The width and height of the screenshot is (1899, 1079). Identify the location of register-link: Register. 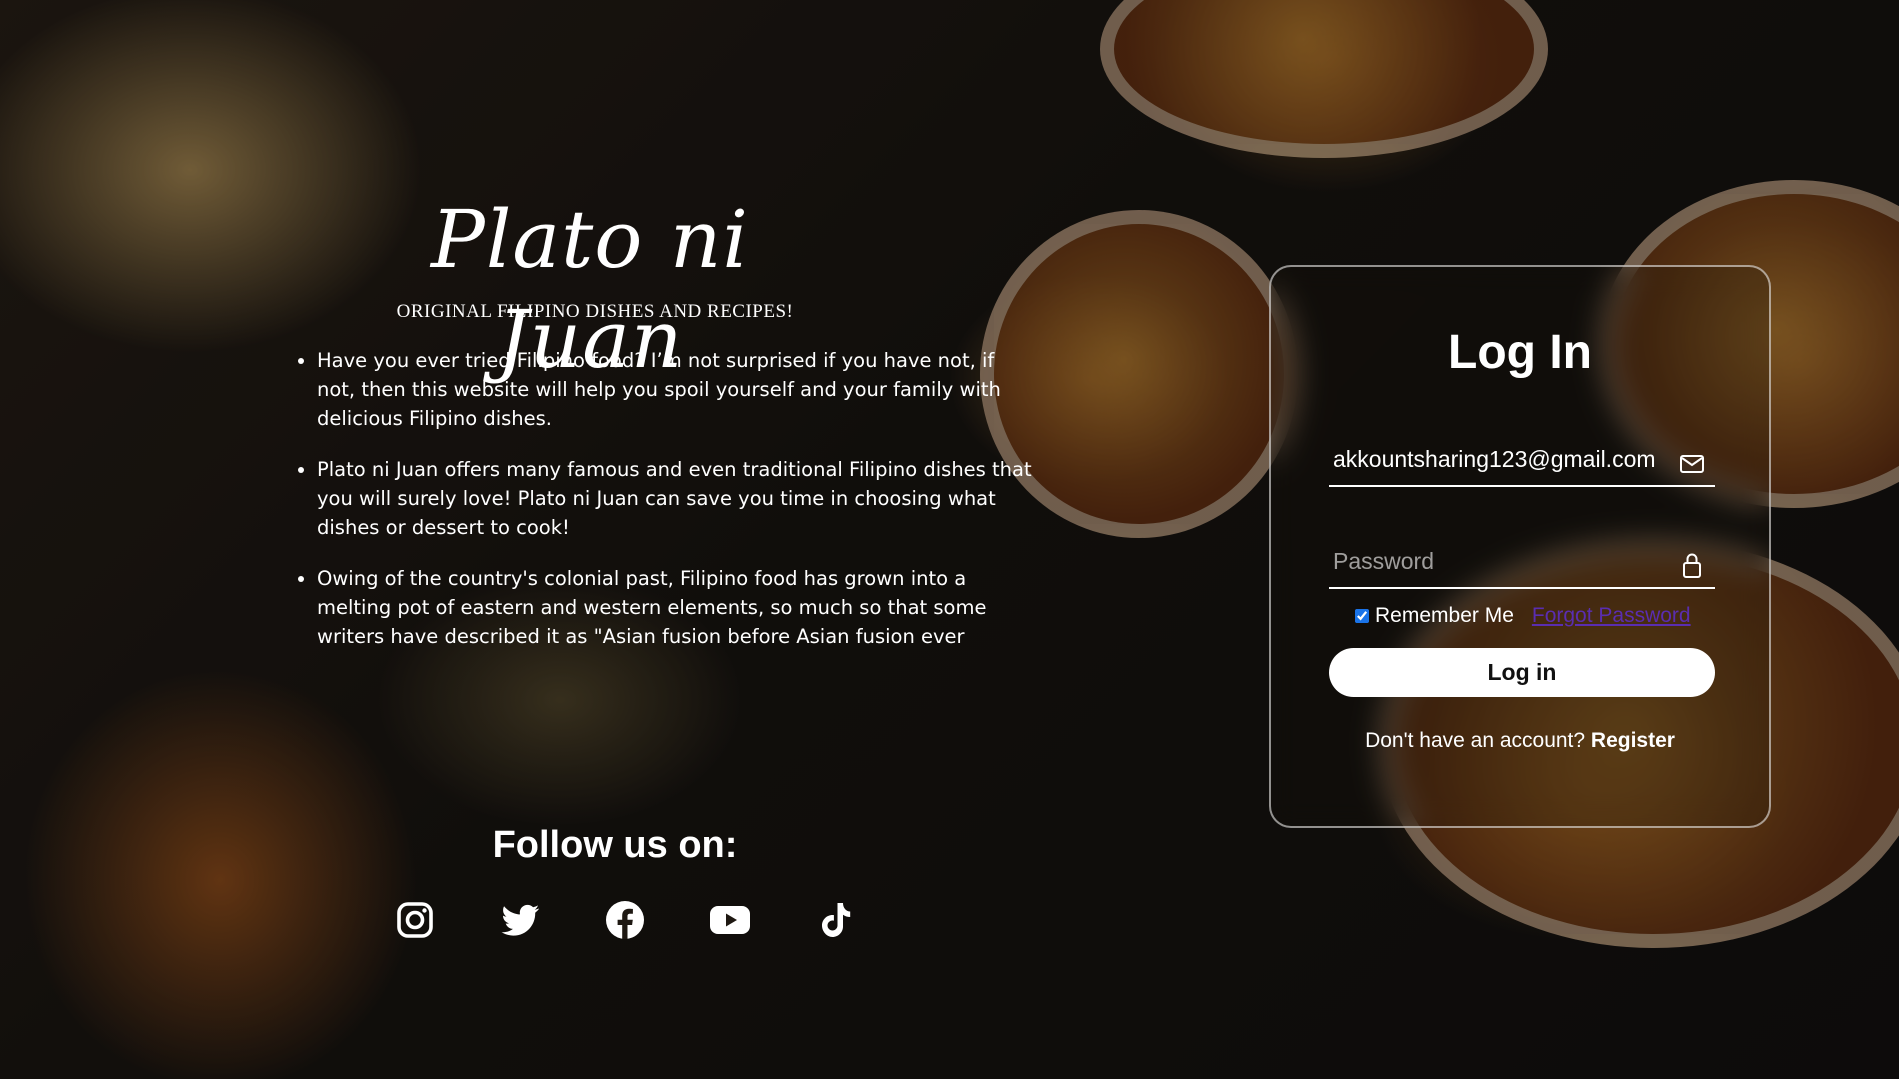
(1633, 740).